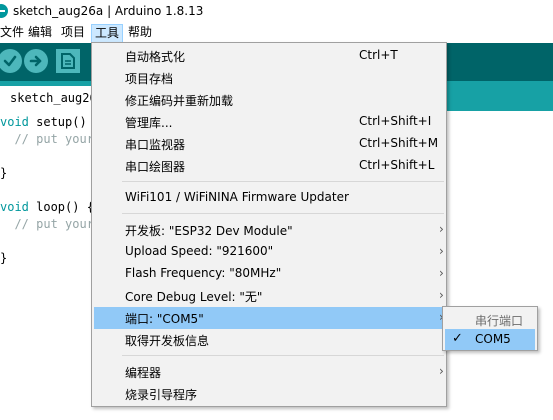 This screenshot has width=553, height=420. Describe the element at coordinates (490, 339) in the screenshot. I see `port-option-com5: ✓ COM5` at that location.